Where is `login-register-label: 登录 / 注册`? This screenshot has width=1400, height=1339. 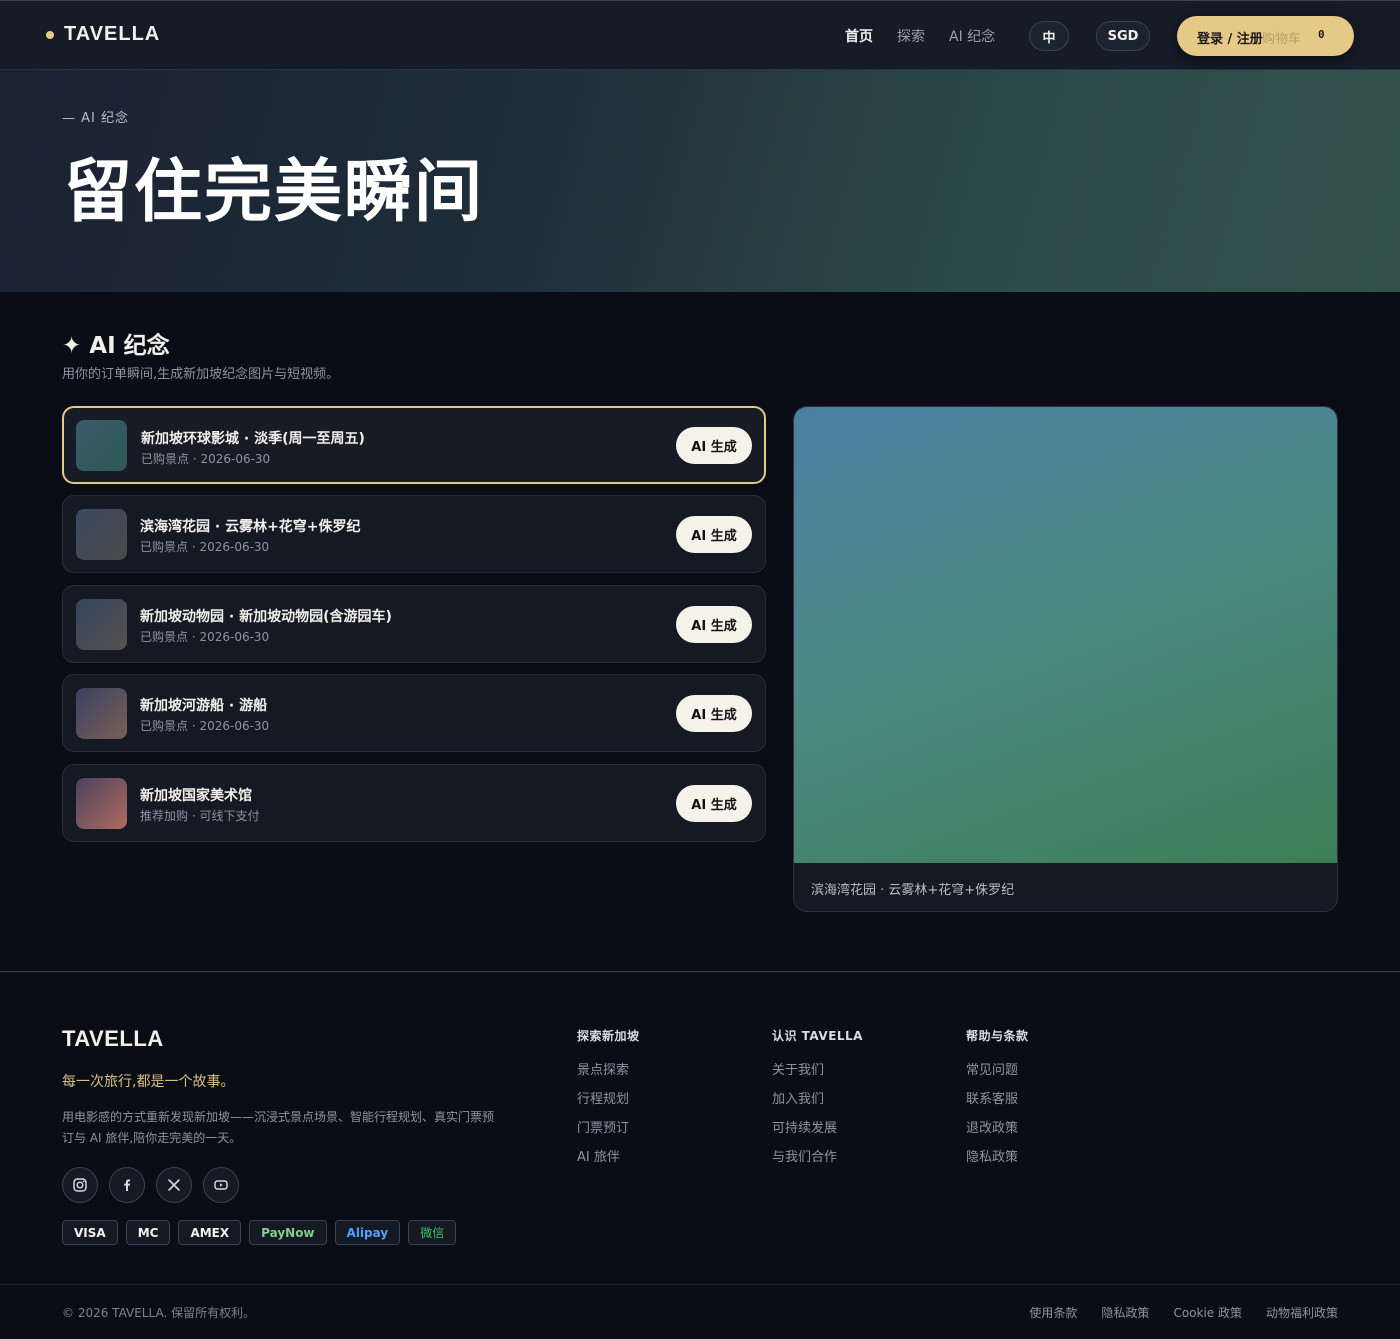 login-register-label: 登录 / 注册 is located at coordinates (1230, 37).